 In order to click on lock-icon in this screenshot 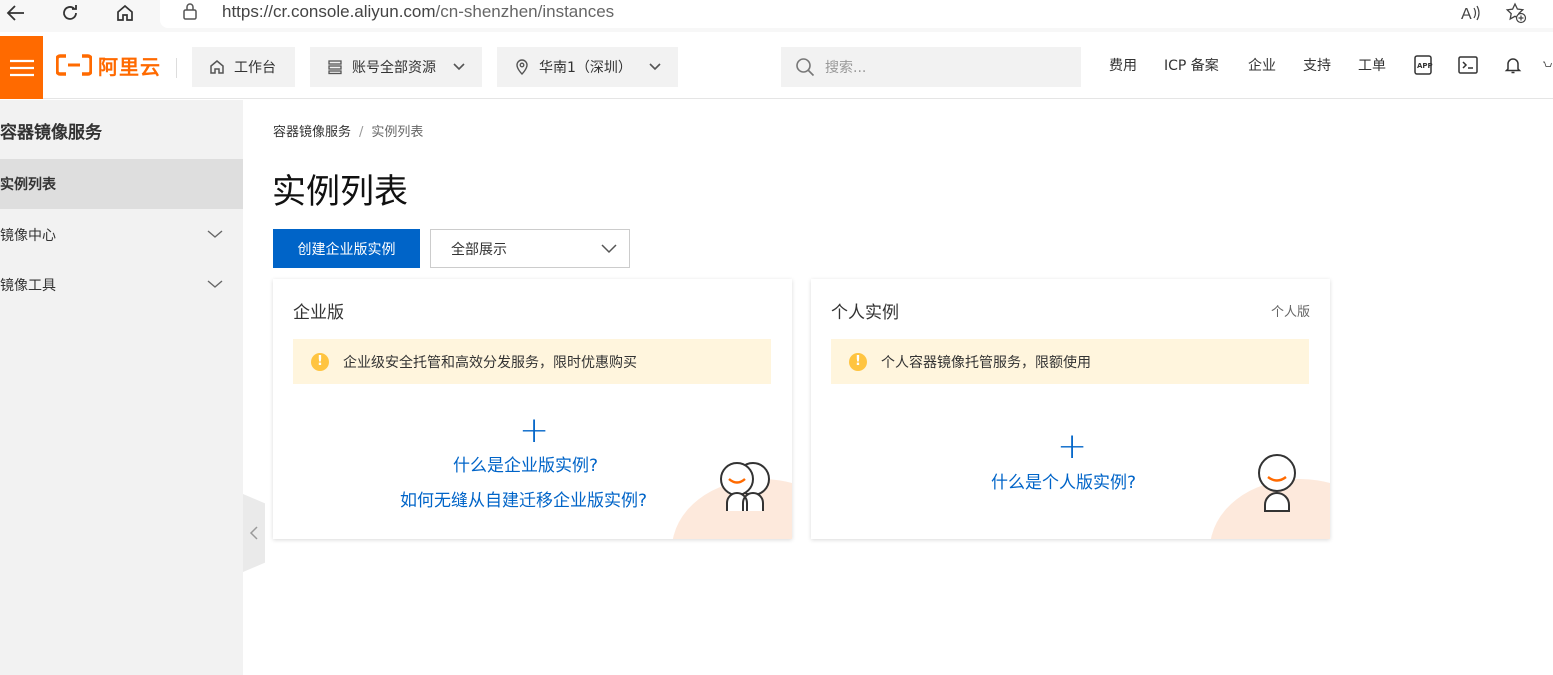, I will do `click(191, 12)`.